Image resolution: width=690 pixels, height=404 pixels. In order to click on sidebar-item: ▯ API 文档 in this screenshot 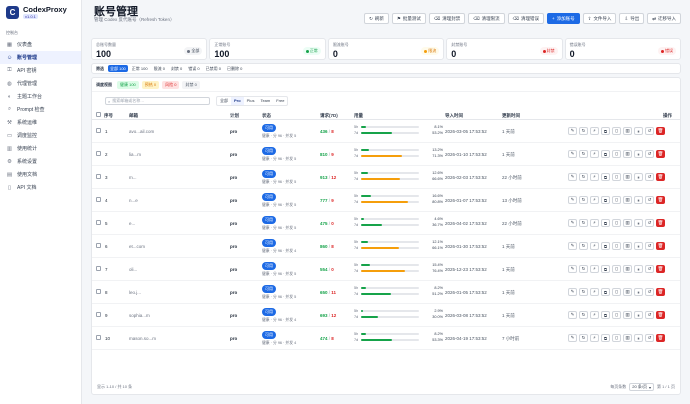, I will do `click(40, 187)`.